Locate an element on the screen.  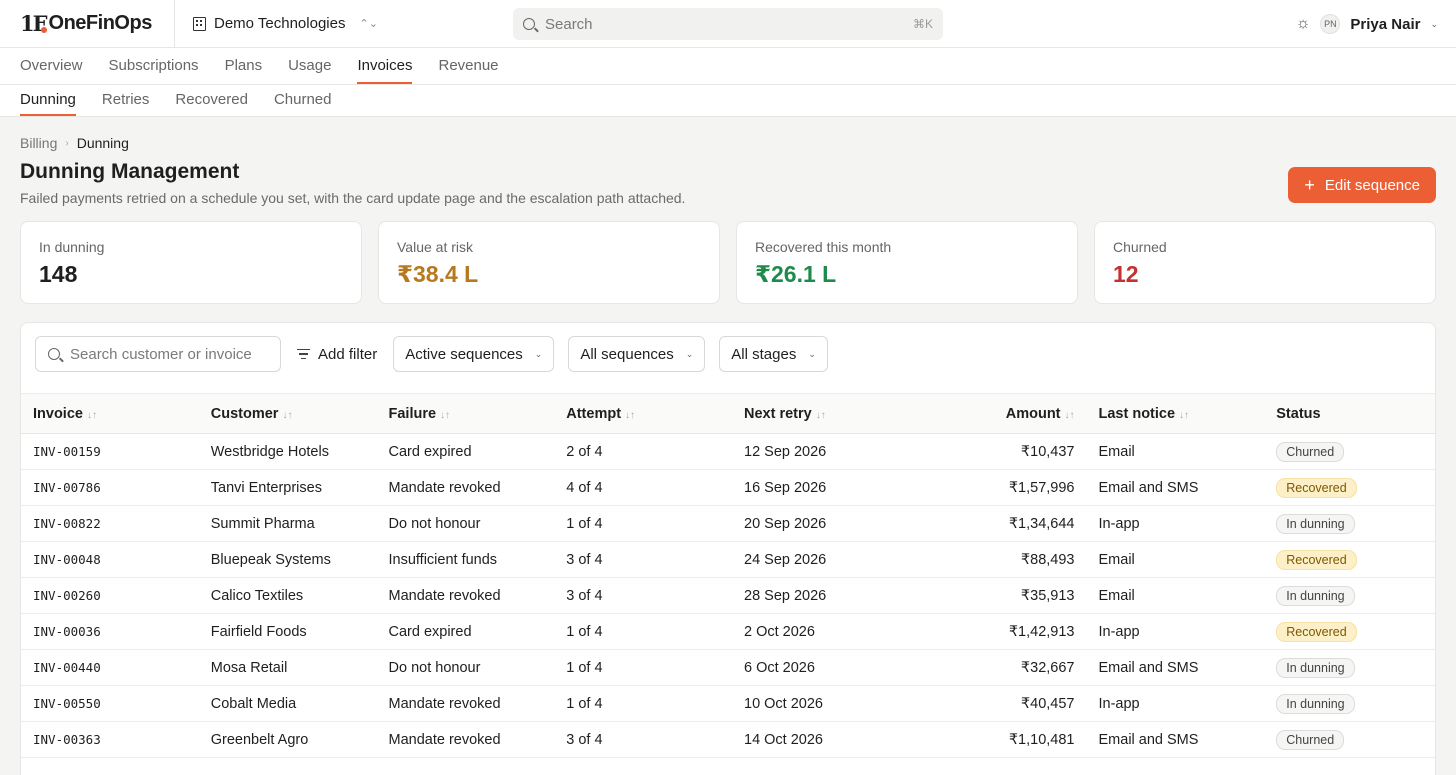
kpi-label: Recovered this month is located at coordinates (823, 247).